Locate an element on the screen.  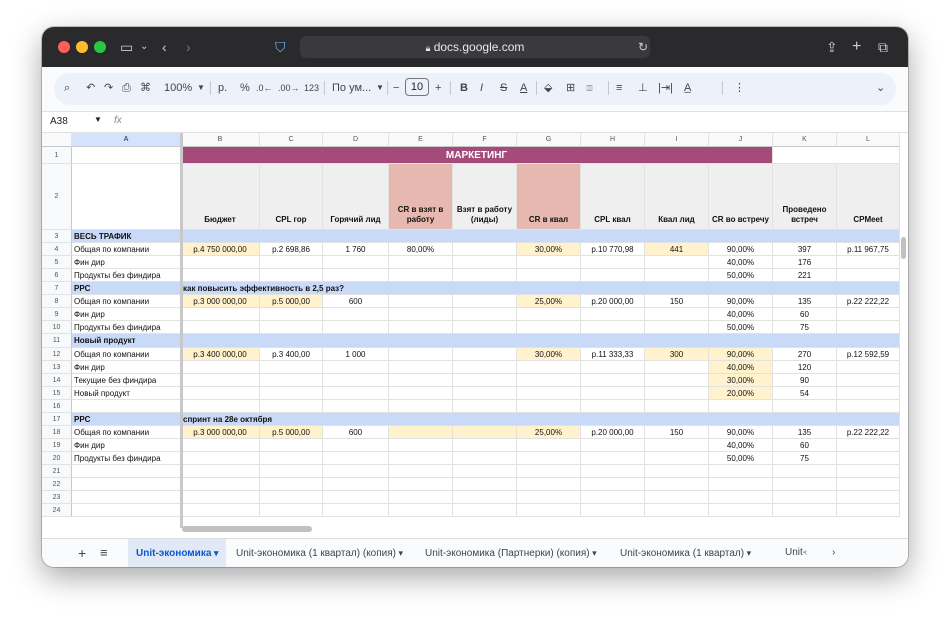
cell-k: 54 is located at coordinates (805, 393).